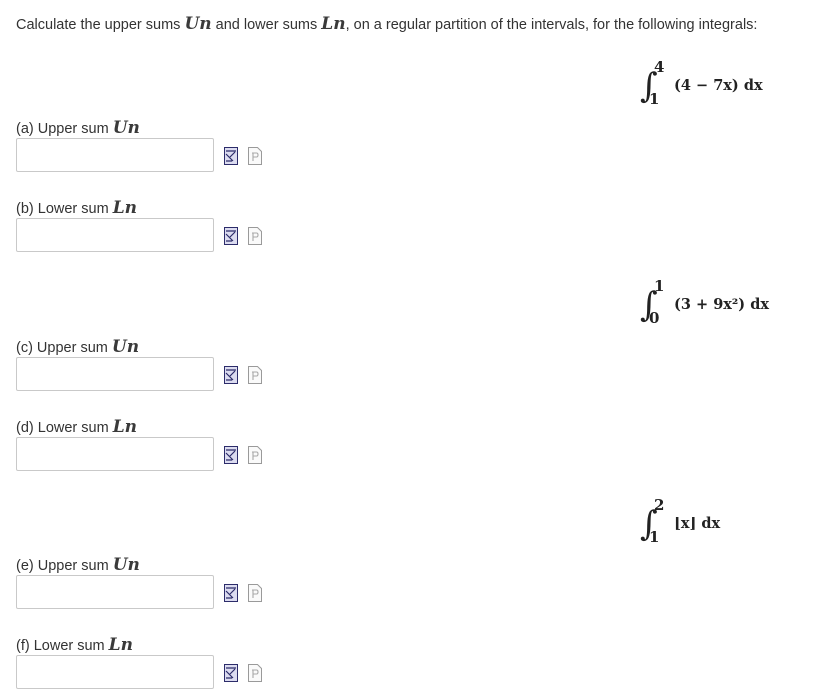  What do you see at coordinates (126, 128) in the screenshot?
I see `answer-a-symbol: Un` at bounding box center [126, 128].